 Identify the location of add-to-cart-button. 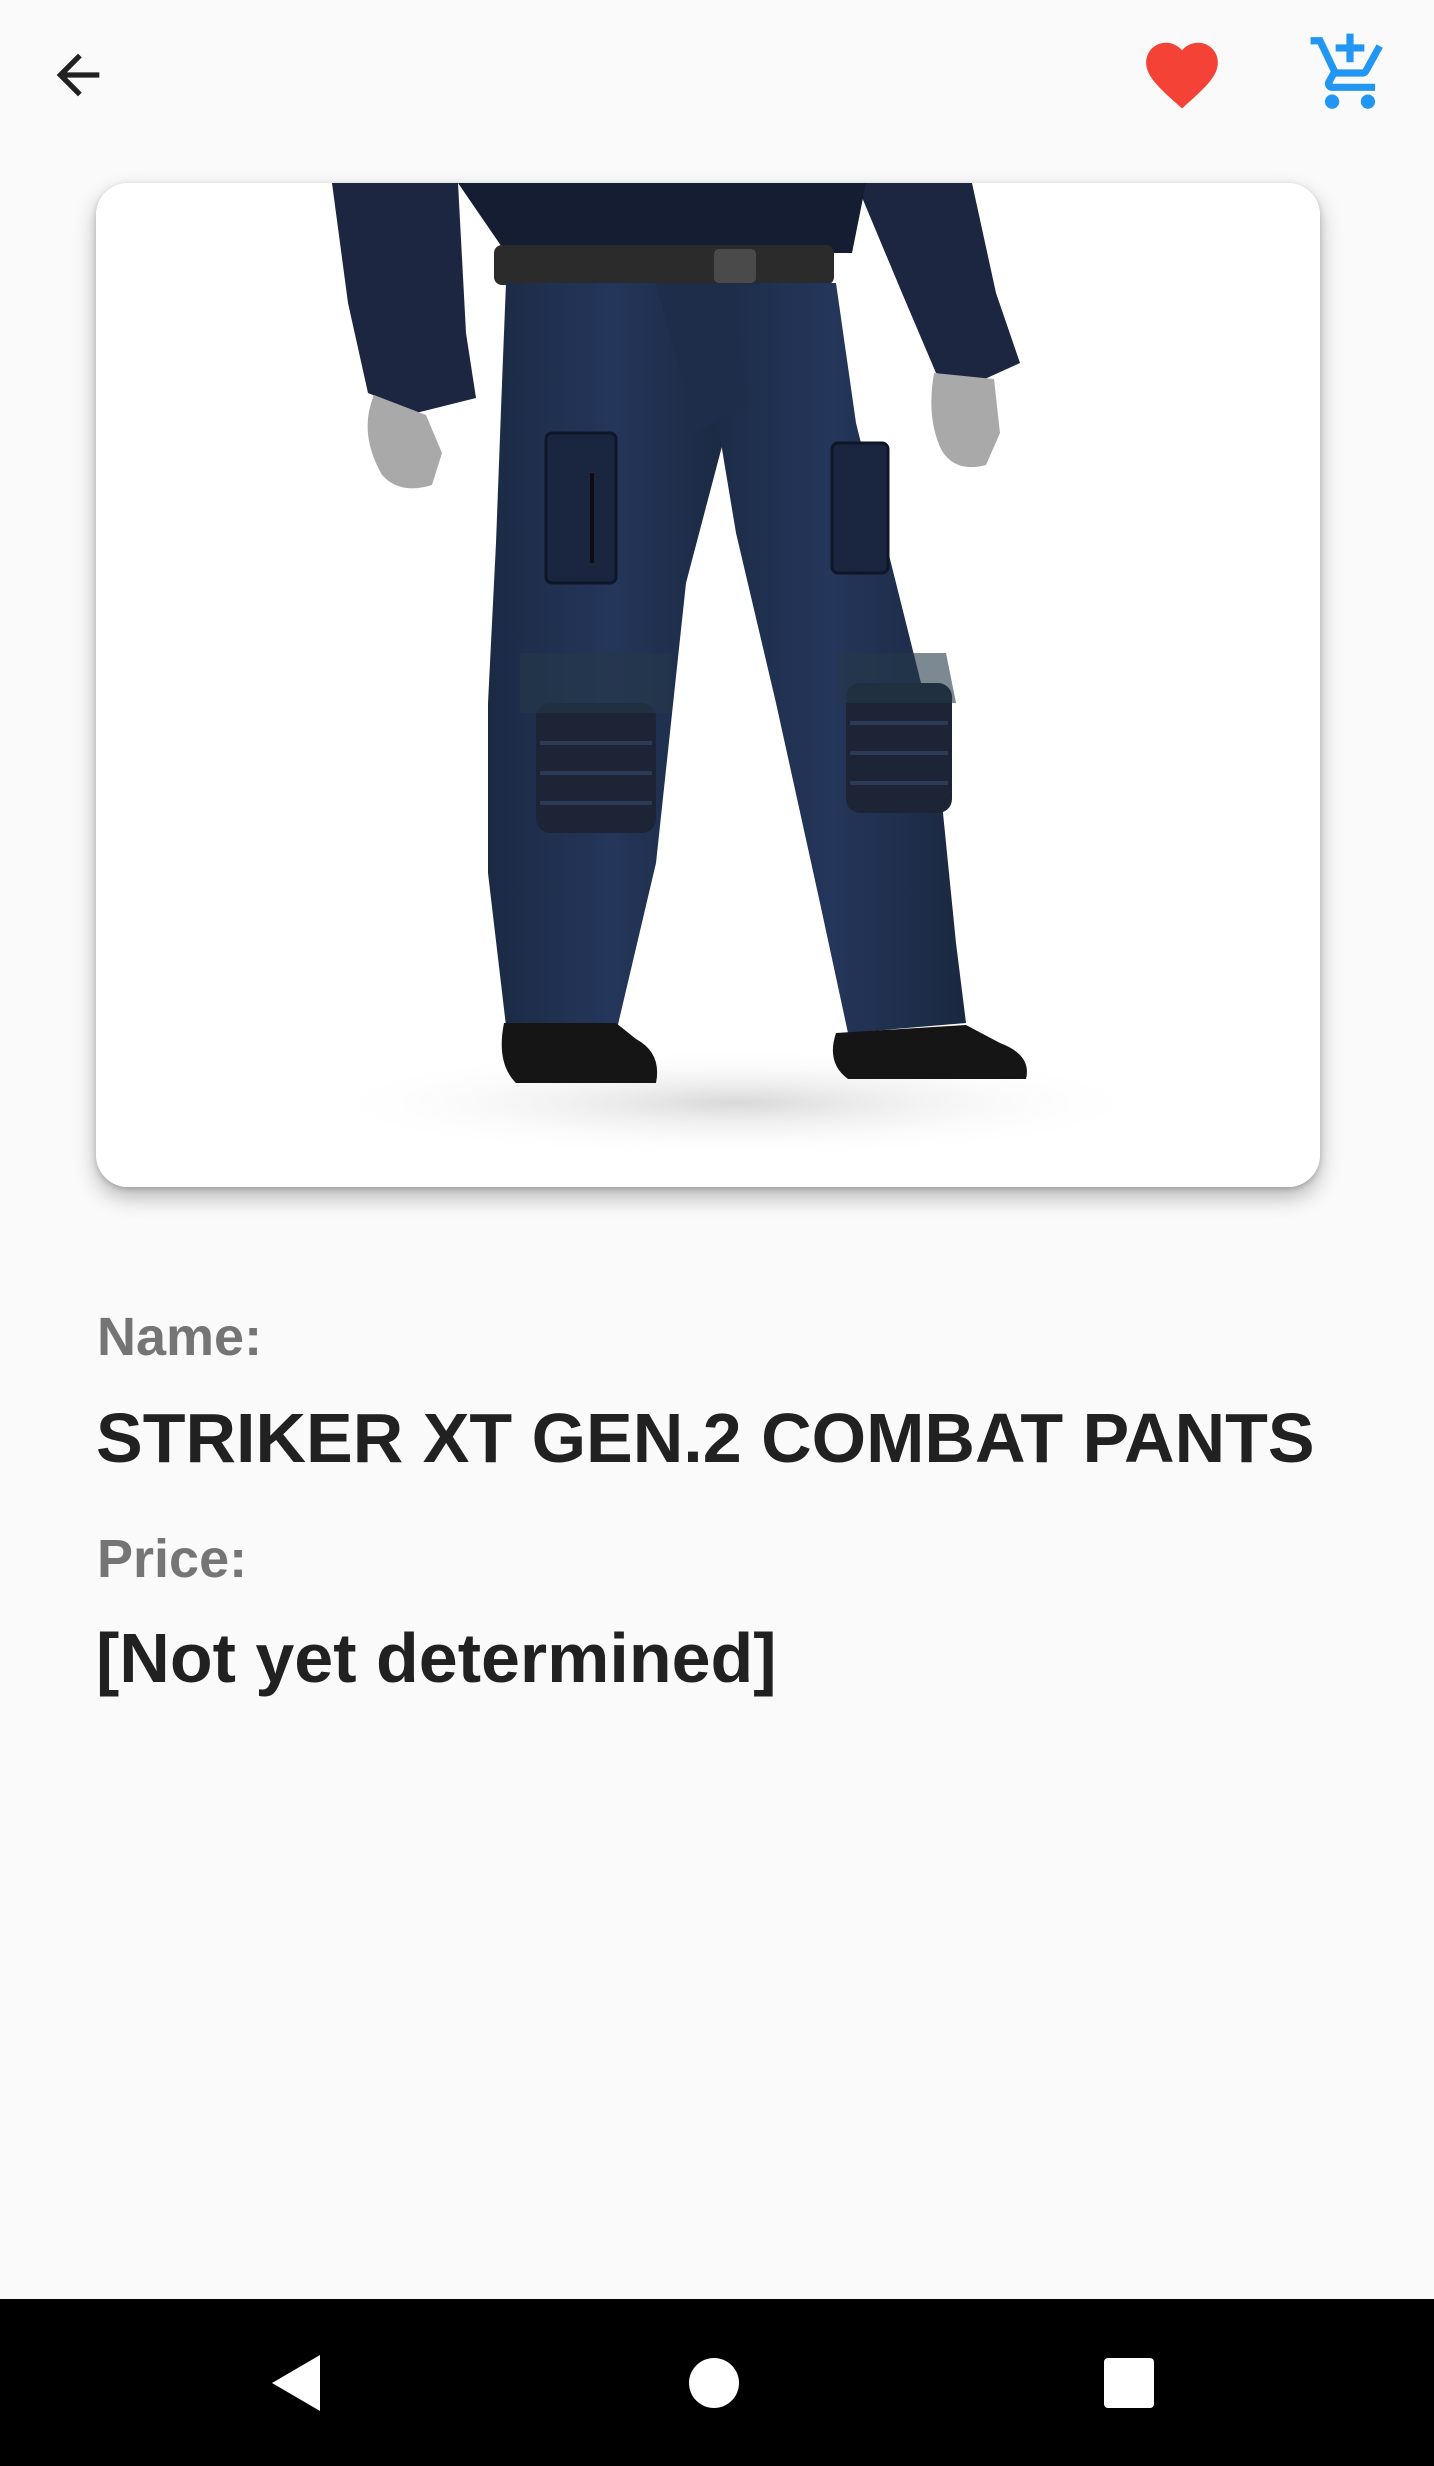
(1350, 73).